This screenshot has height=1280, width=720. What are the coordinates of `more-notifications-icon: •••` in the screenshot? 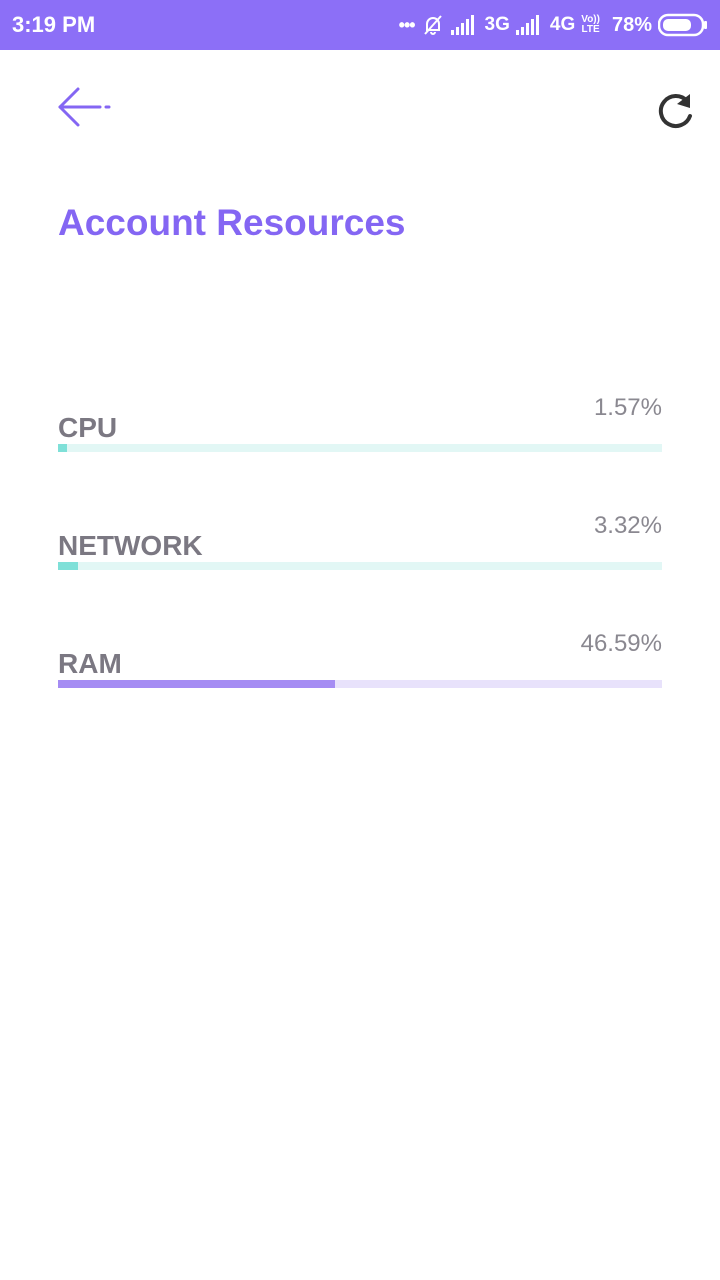 It's located at (407, 24).